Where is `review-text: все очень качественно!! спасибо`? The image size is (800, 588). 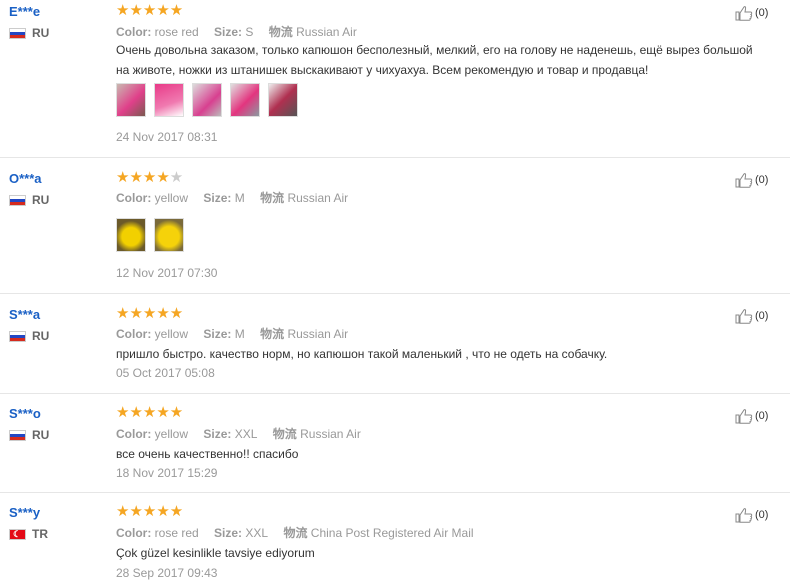
review-text: все очень качественно!! спасибо is located at coordinates (207, 454).